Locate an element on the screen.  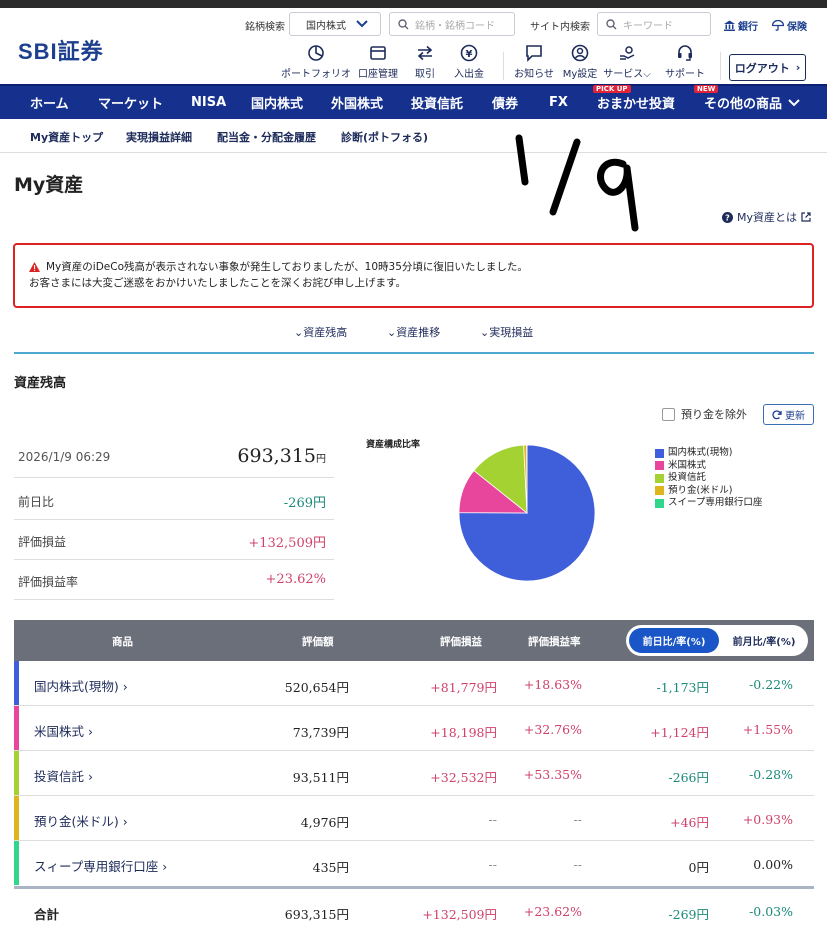
bank-link: 銀行 is located at coordinates (741, 25).